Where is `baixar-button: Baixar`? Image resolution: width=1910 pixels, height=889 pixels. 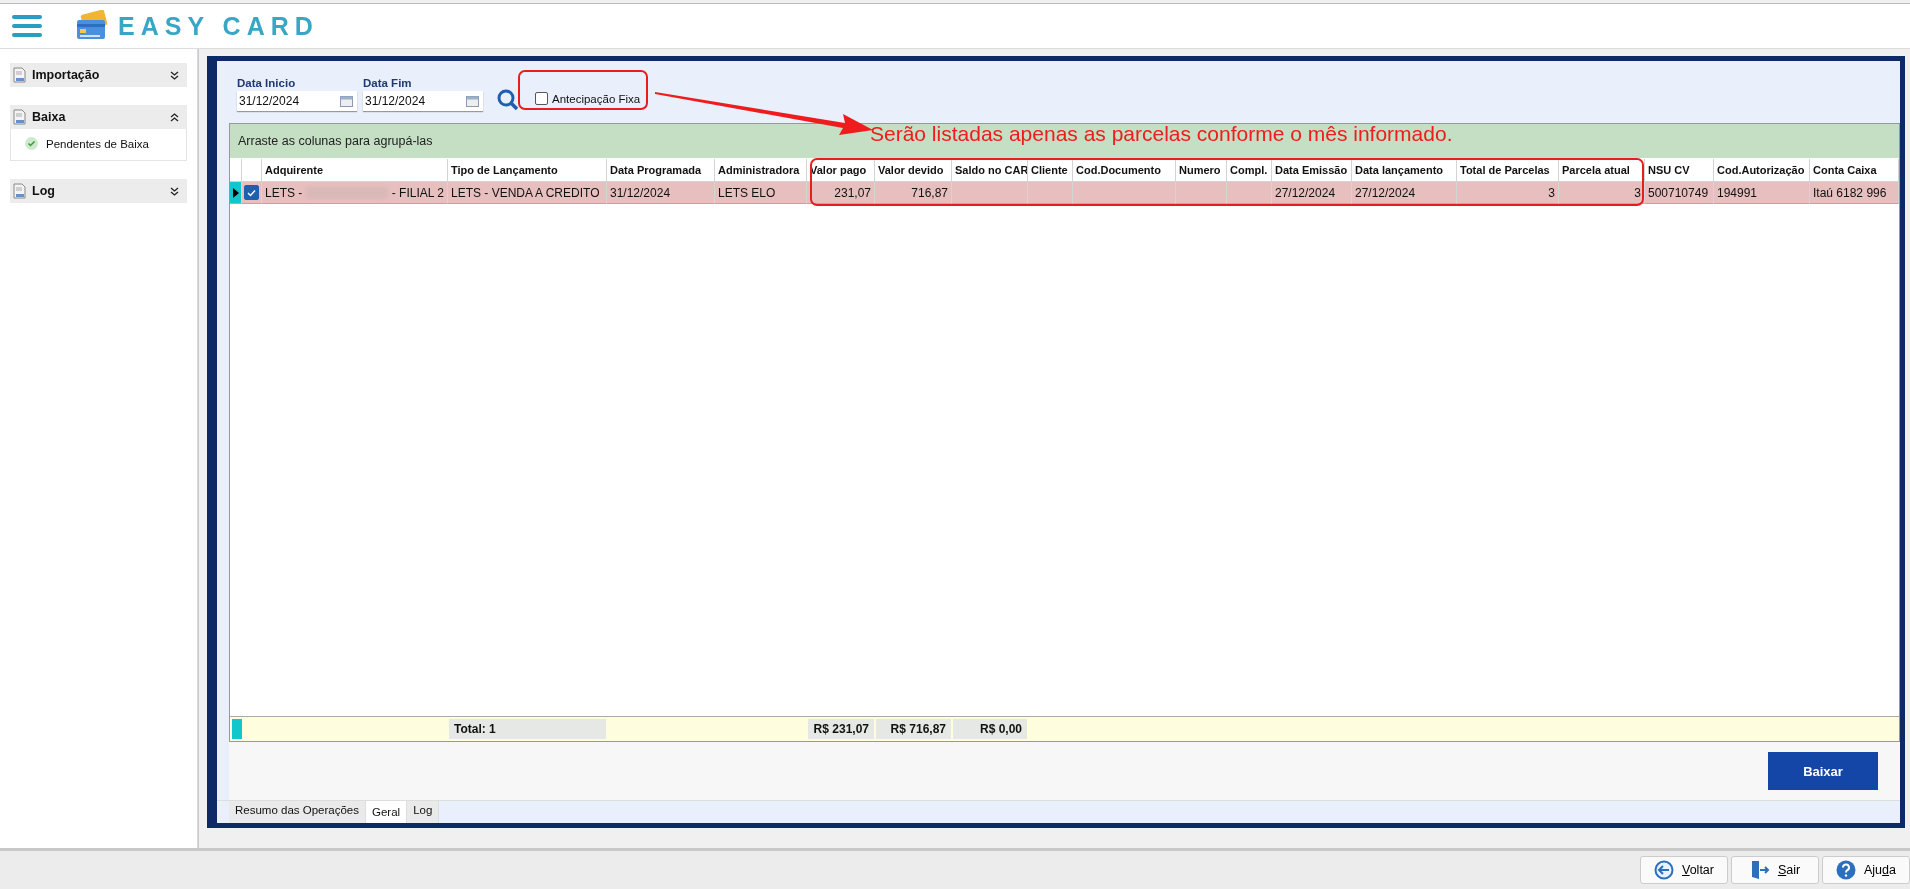
baixar-button: Baixar is located at coordinates (1823, 771).